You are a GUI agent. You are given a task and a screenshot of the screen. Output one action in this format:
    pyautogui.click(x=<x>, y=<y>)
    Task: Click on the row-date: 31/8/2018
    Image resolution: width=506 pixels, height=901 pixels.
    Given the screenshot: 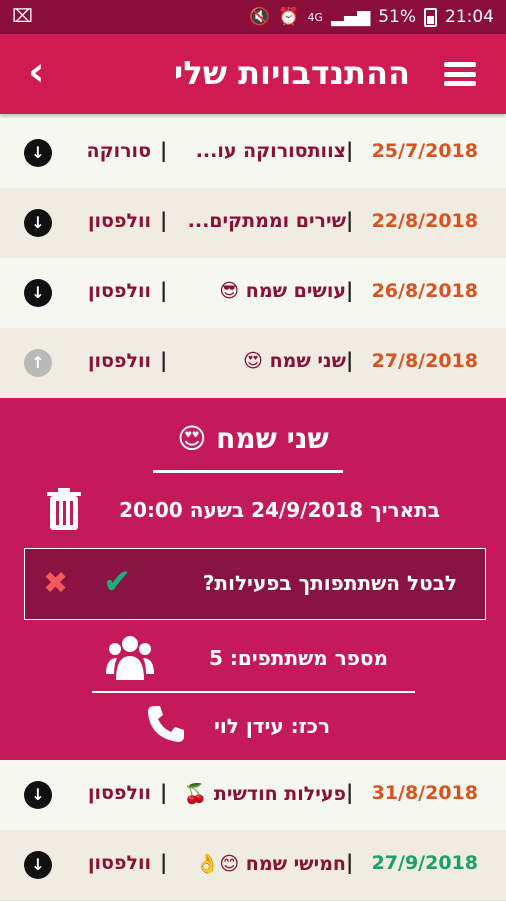 What is the action you would take?
    pyautogui.click(x=424, y=793)
    